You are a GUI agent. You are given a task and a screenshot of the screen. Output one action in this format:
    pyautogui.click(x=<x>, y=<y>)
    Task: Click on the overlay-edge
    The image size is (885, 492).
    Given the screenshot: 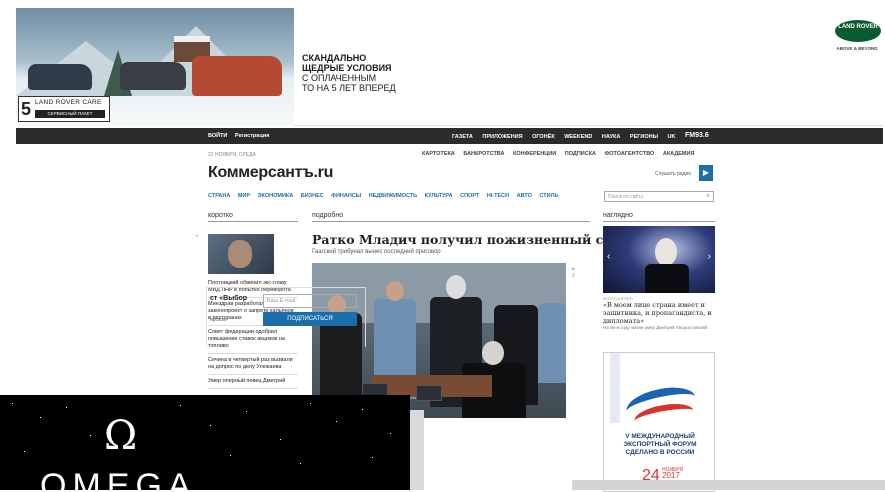 What is the action you would take?
    pyautogui.click(x=417, y=450)
    